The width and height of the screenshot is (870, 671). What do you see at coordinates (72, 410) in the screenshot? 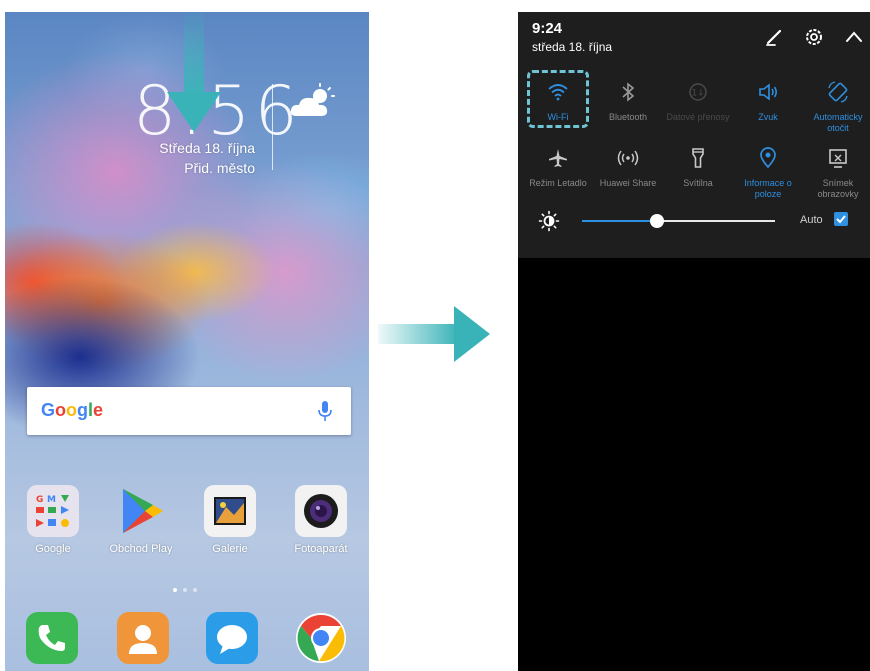
I see `google-logo: Google` at bounding box center [72, 410].